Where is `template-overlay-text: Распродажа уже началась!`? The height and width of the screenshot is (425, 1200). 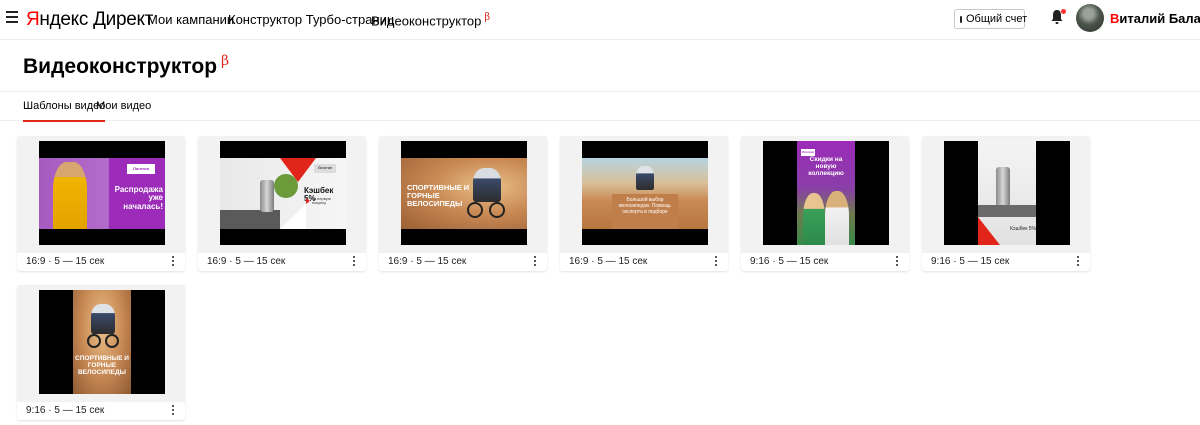
template-overlay-text: Распродажа уже началась! is located at coordinates (138, 198).